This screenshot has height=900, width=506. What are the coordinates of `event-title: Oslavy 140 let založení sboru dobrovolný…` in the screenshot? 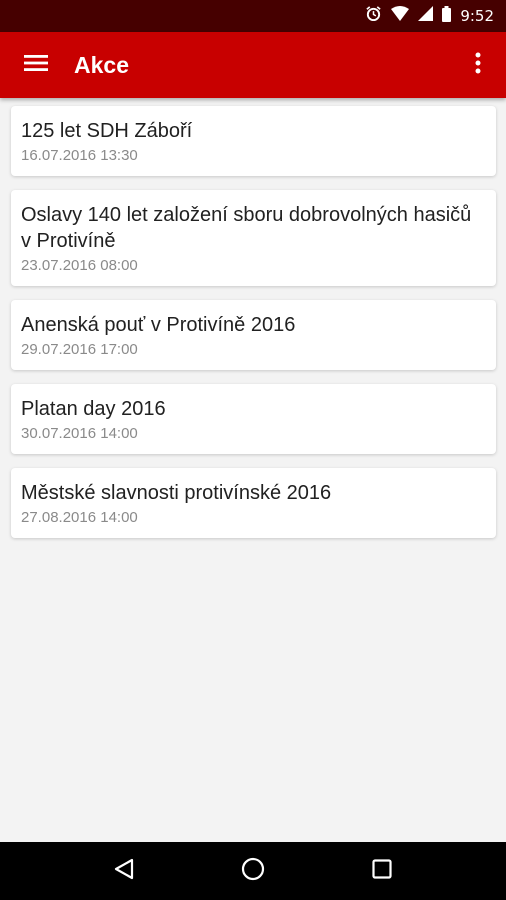 It's located at (246, 228).